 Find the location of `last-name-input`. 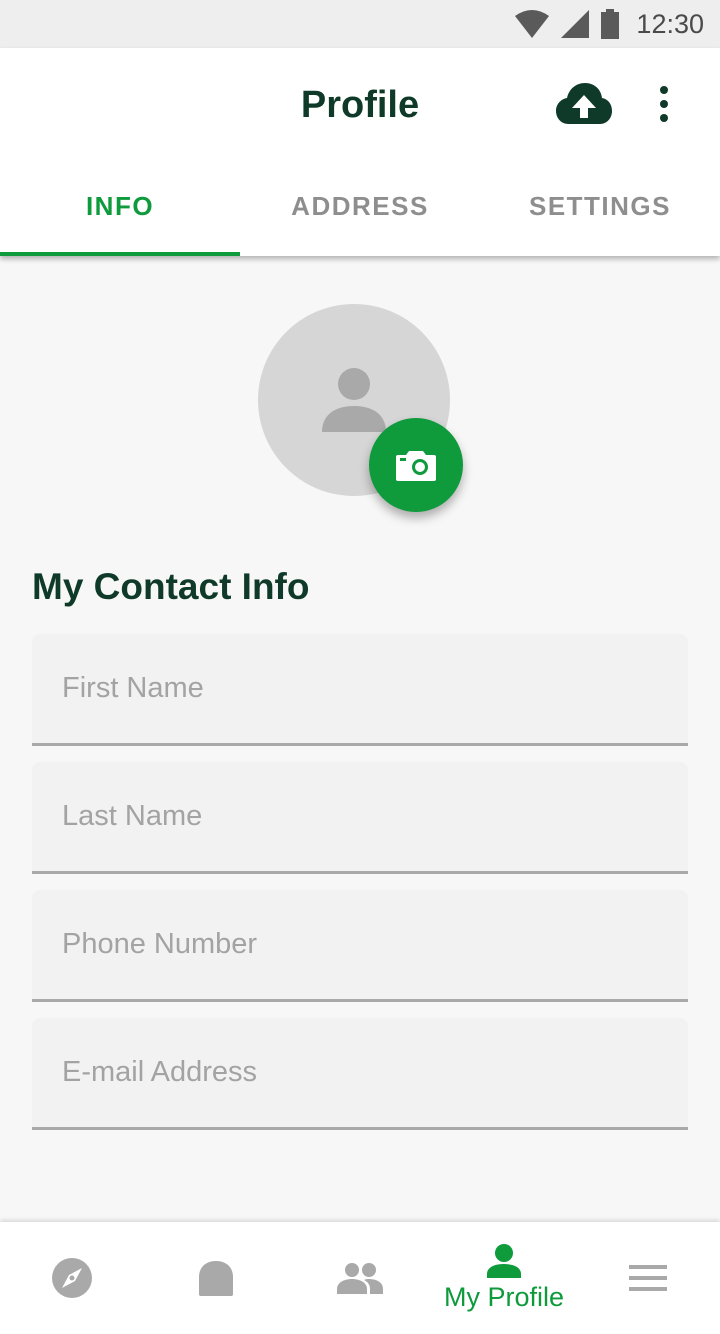

last-name-input is located at coordinates (360, 816).